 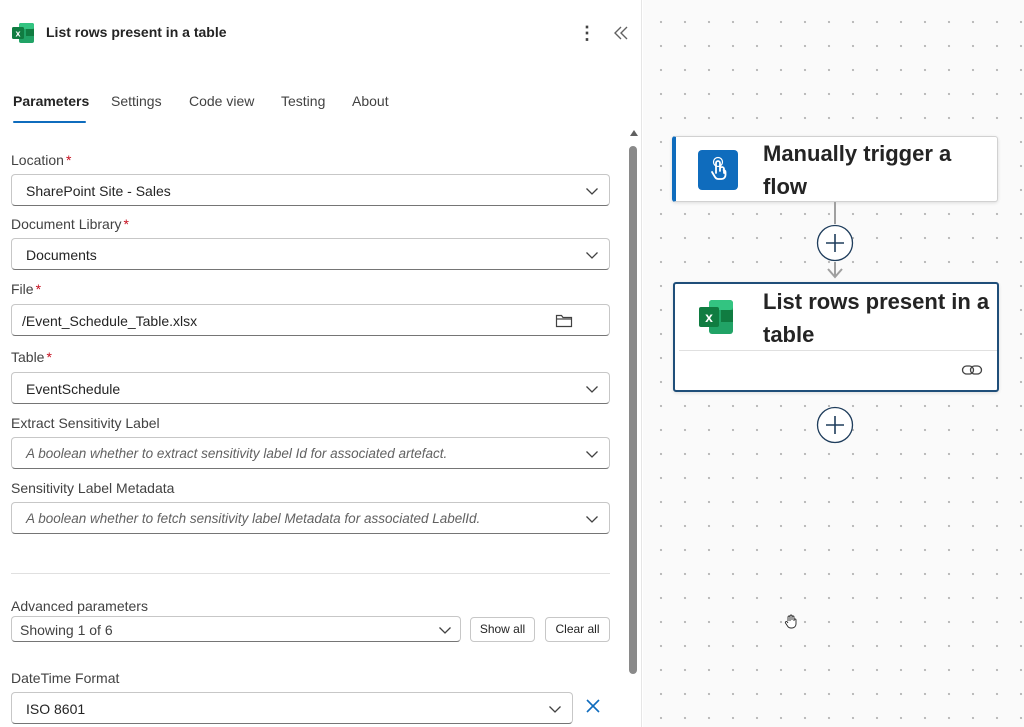 I want to click on connector-line, so click(x=835, y=213).